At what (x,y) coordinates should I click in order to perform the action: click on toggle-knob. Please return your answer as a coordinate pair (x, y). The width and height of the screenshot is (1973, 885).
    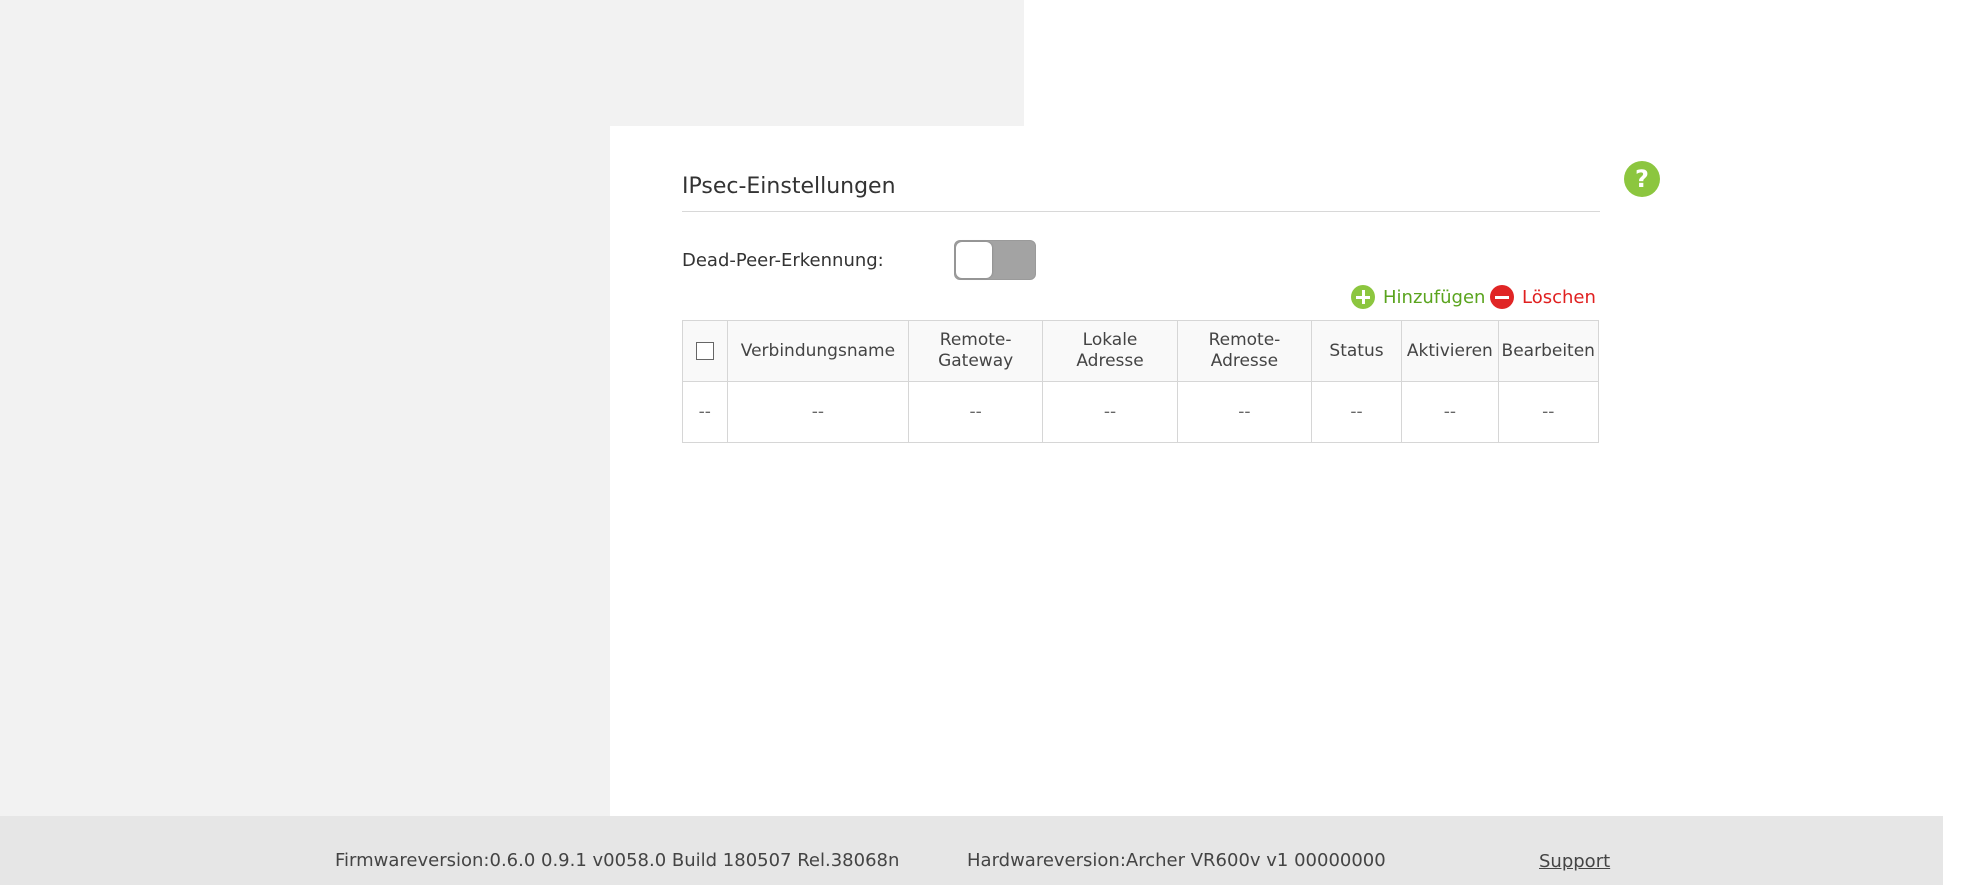
    Looking at the image, I should click on (974, 260).